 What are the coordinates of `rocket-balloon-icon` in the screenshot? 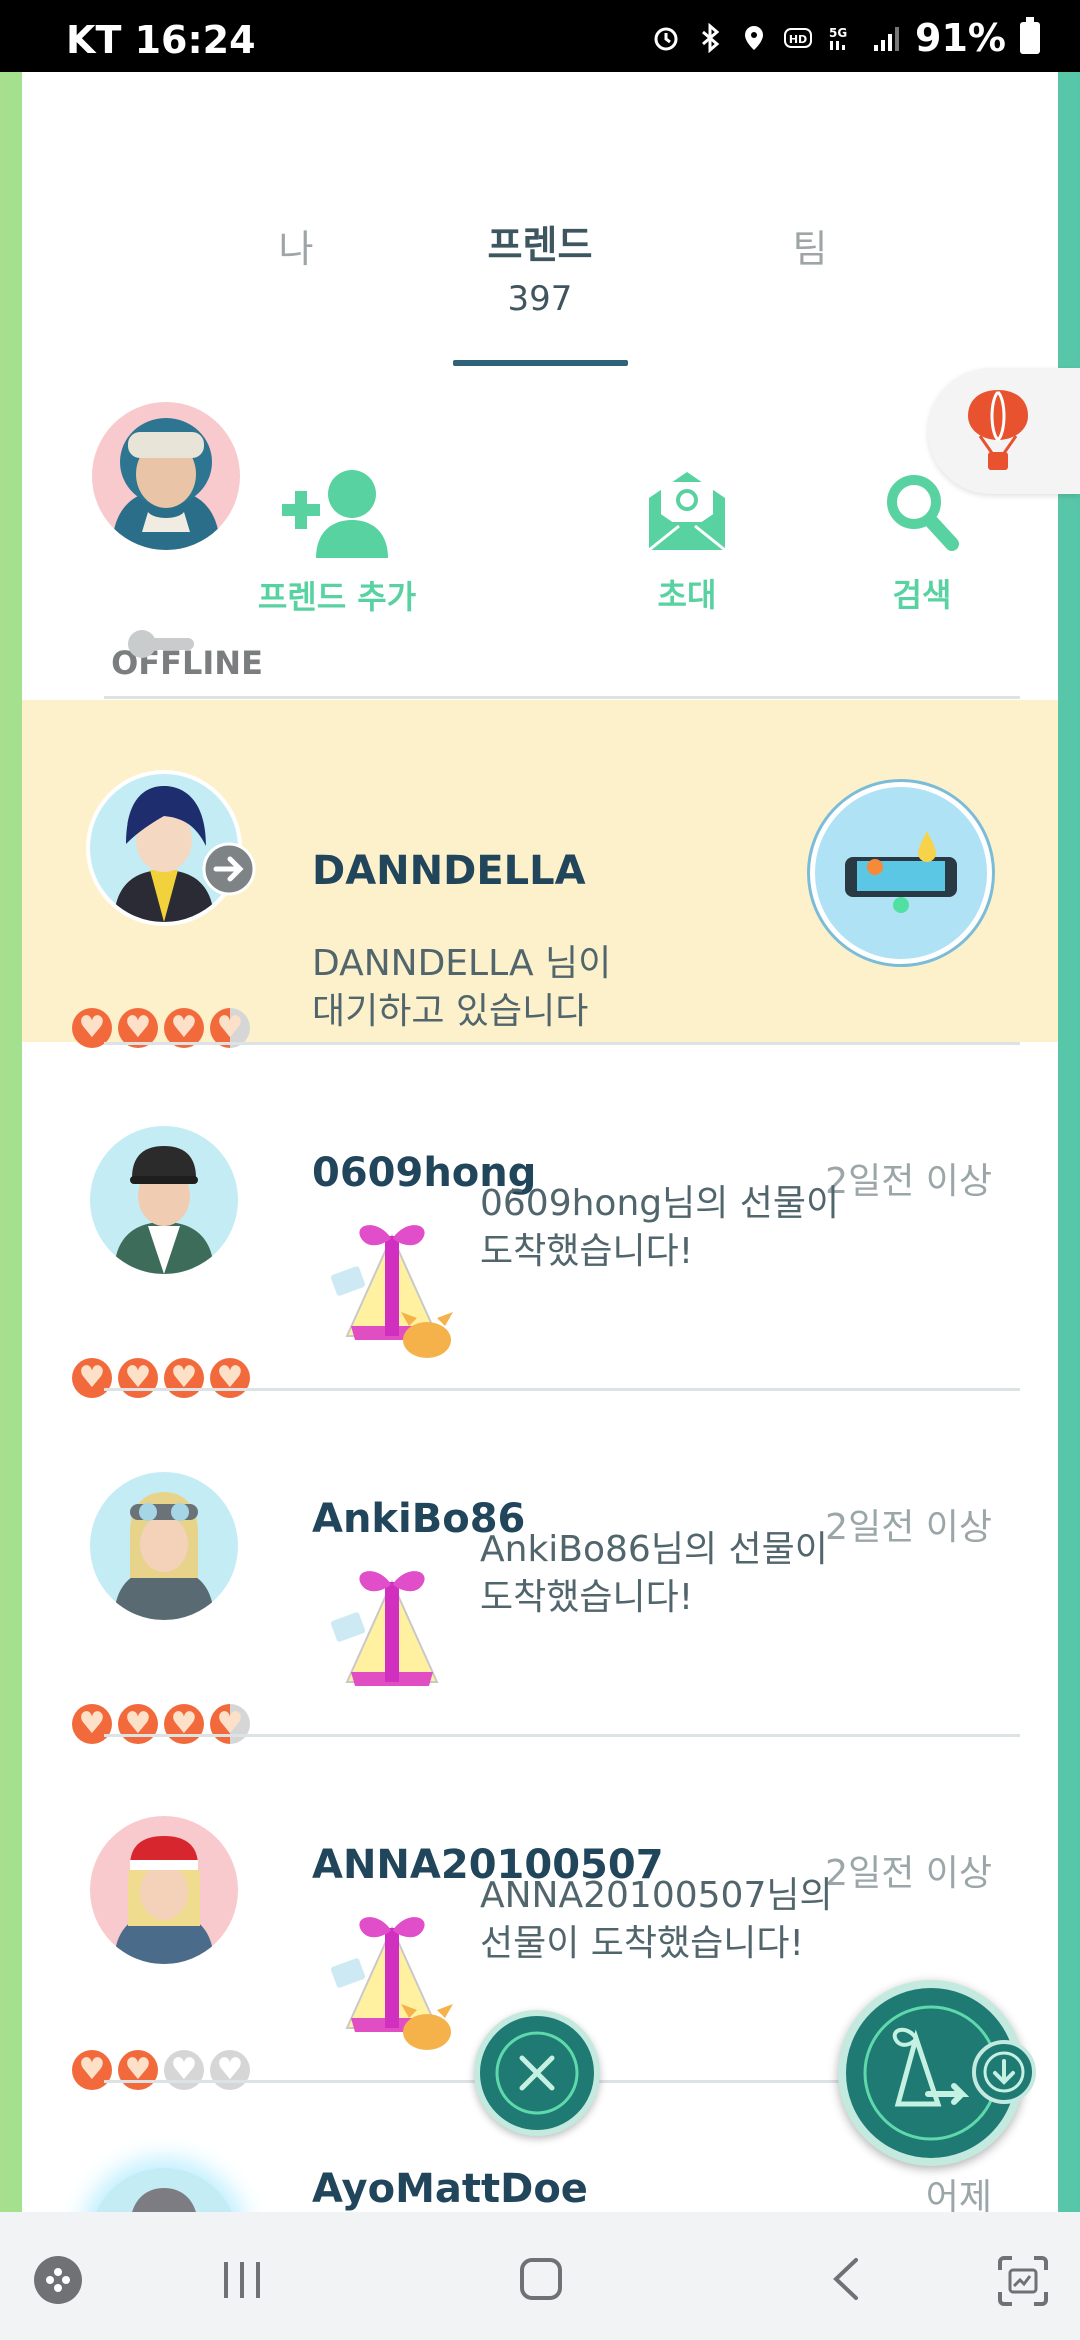 It's located at (998, 430).